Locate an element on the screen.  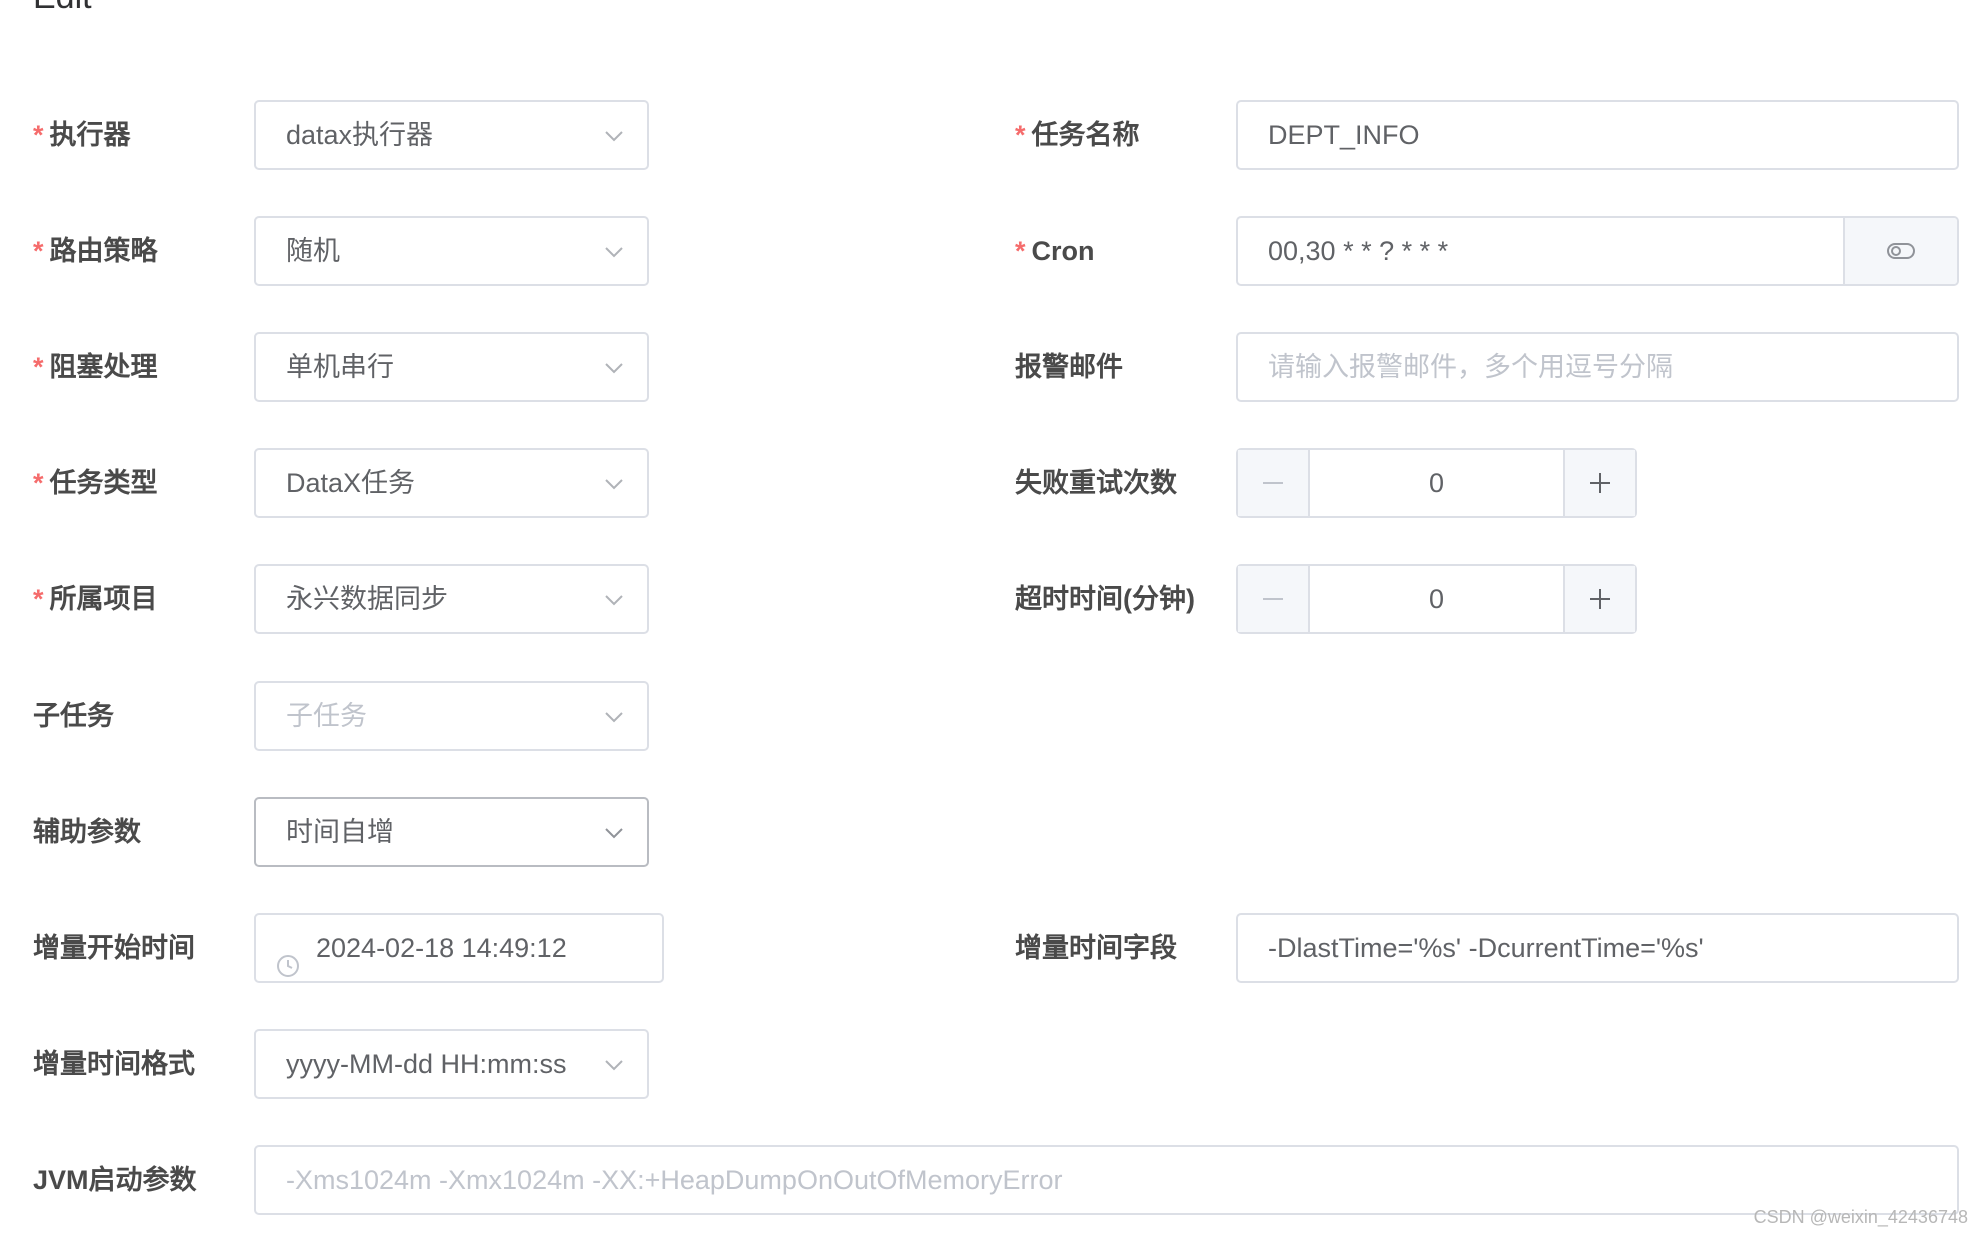
cron-generator-button is located at coordinates (1900, 251).